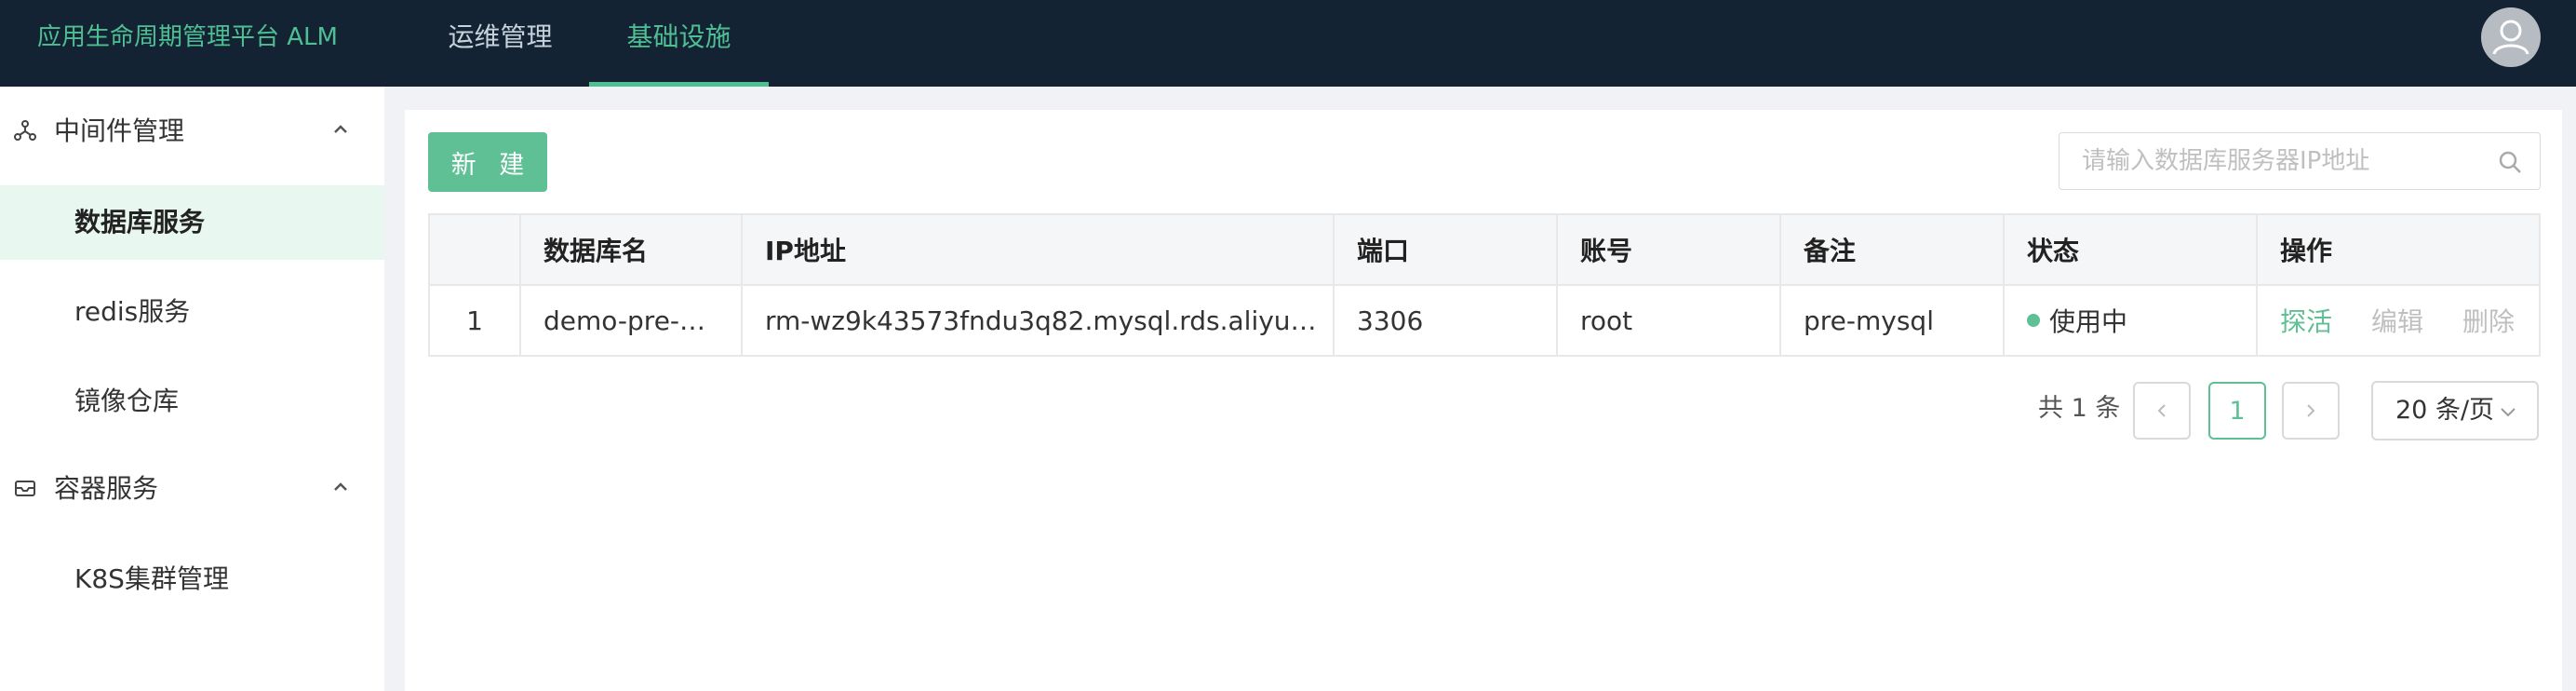 This screenshot has height=691, width=2576. What do you see at coordinates (25, 488) in the screenshot?
I see `box-icon` at bounding box center [25, 488].